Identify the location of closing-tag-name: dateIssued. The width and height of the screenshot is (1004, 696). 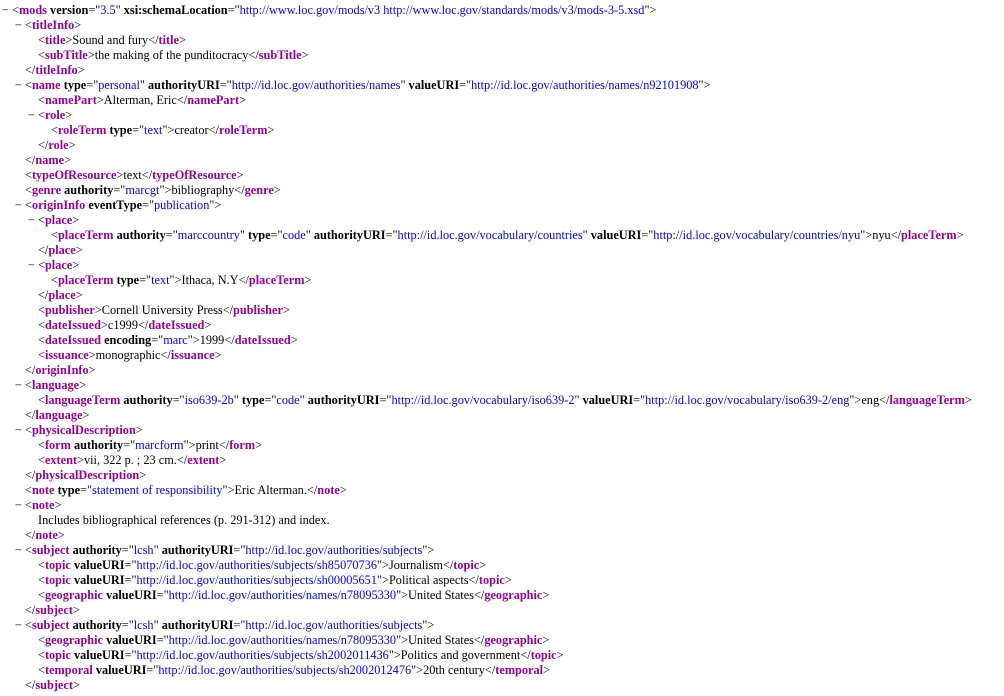
(176, 325).